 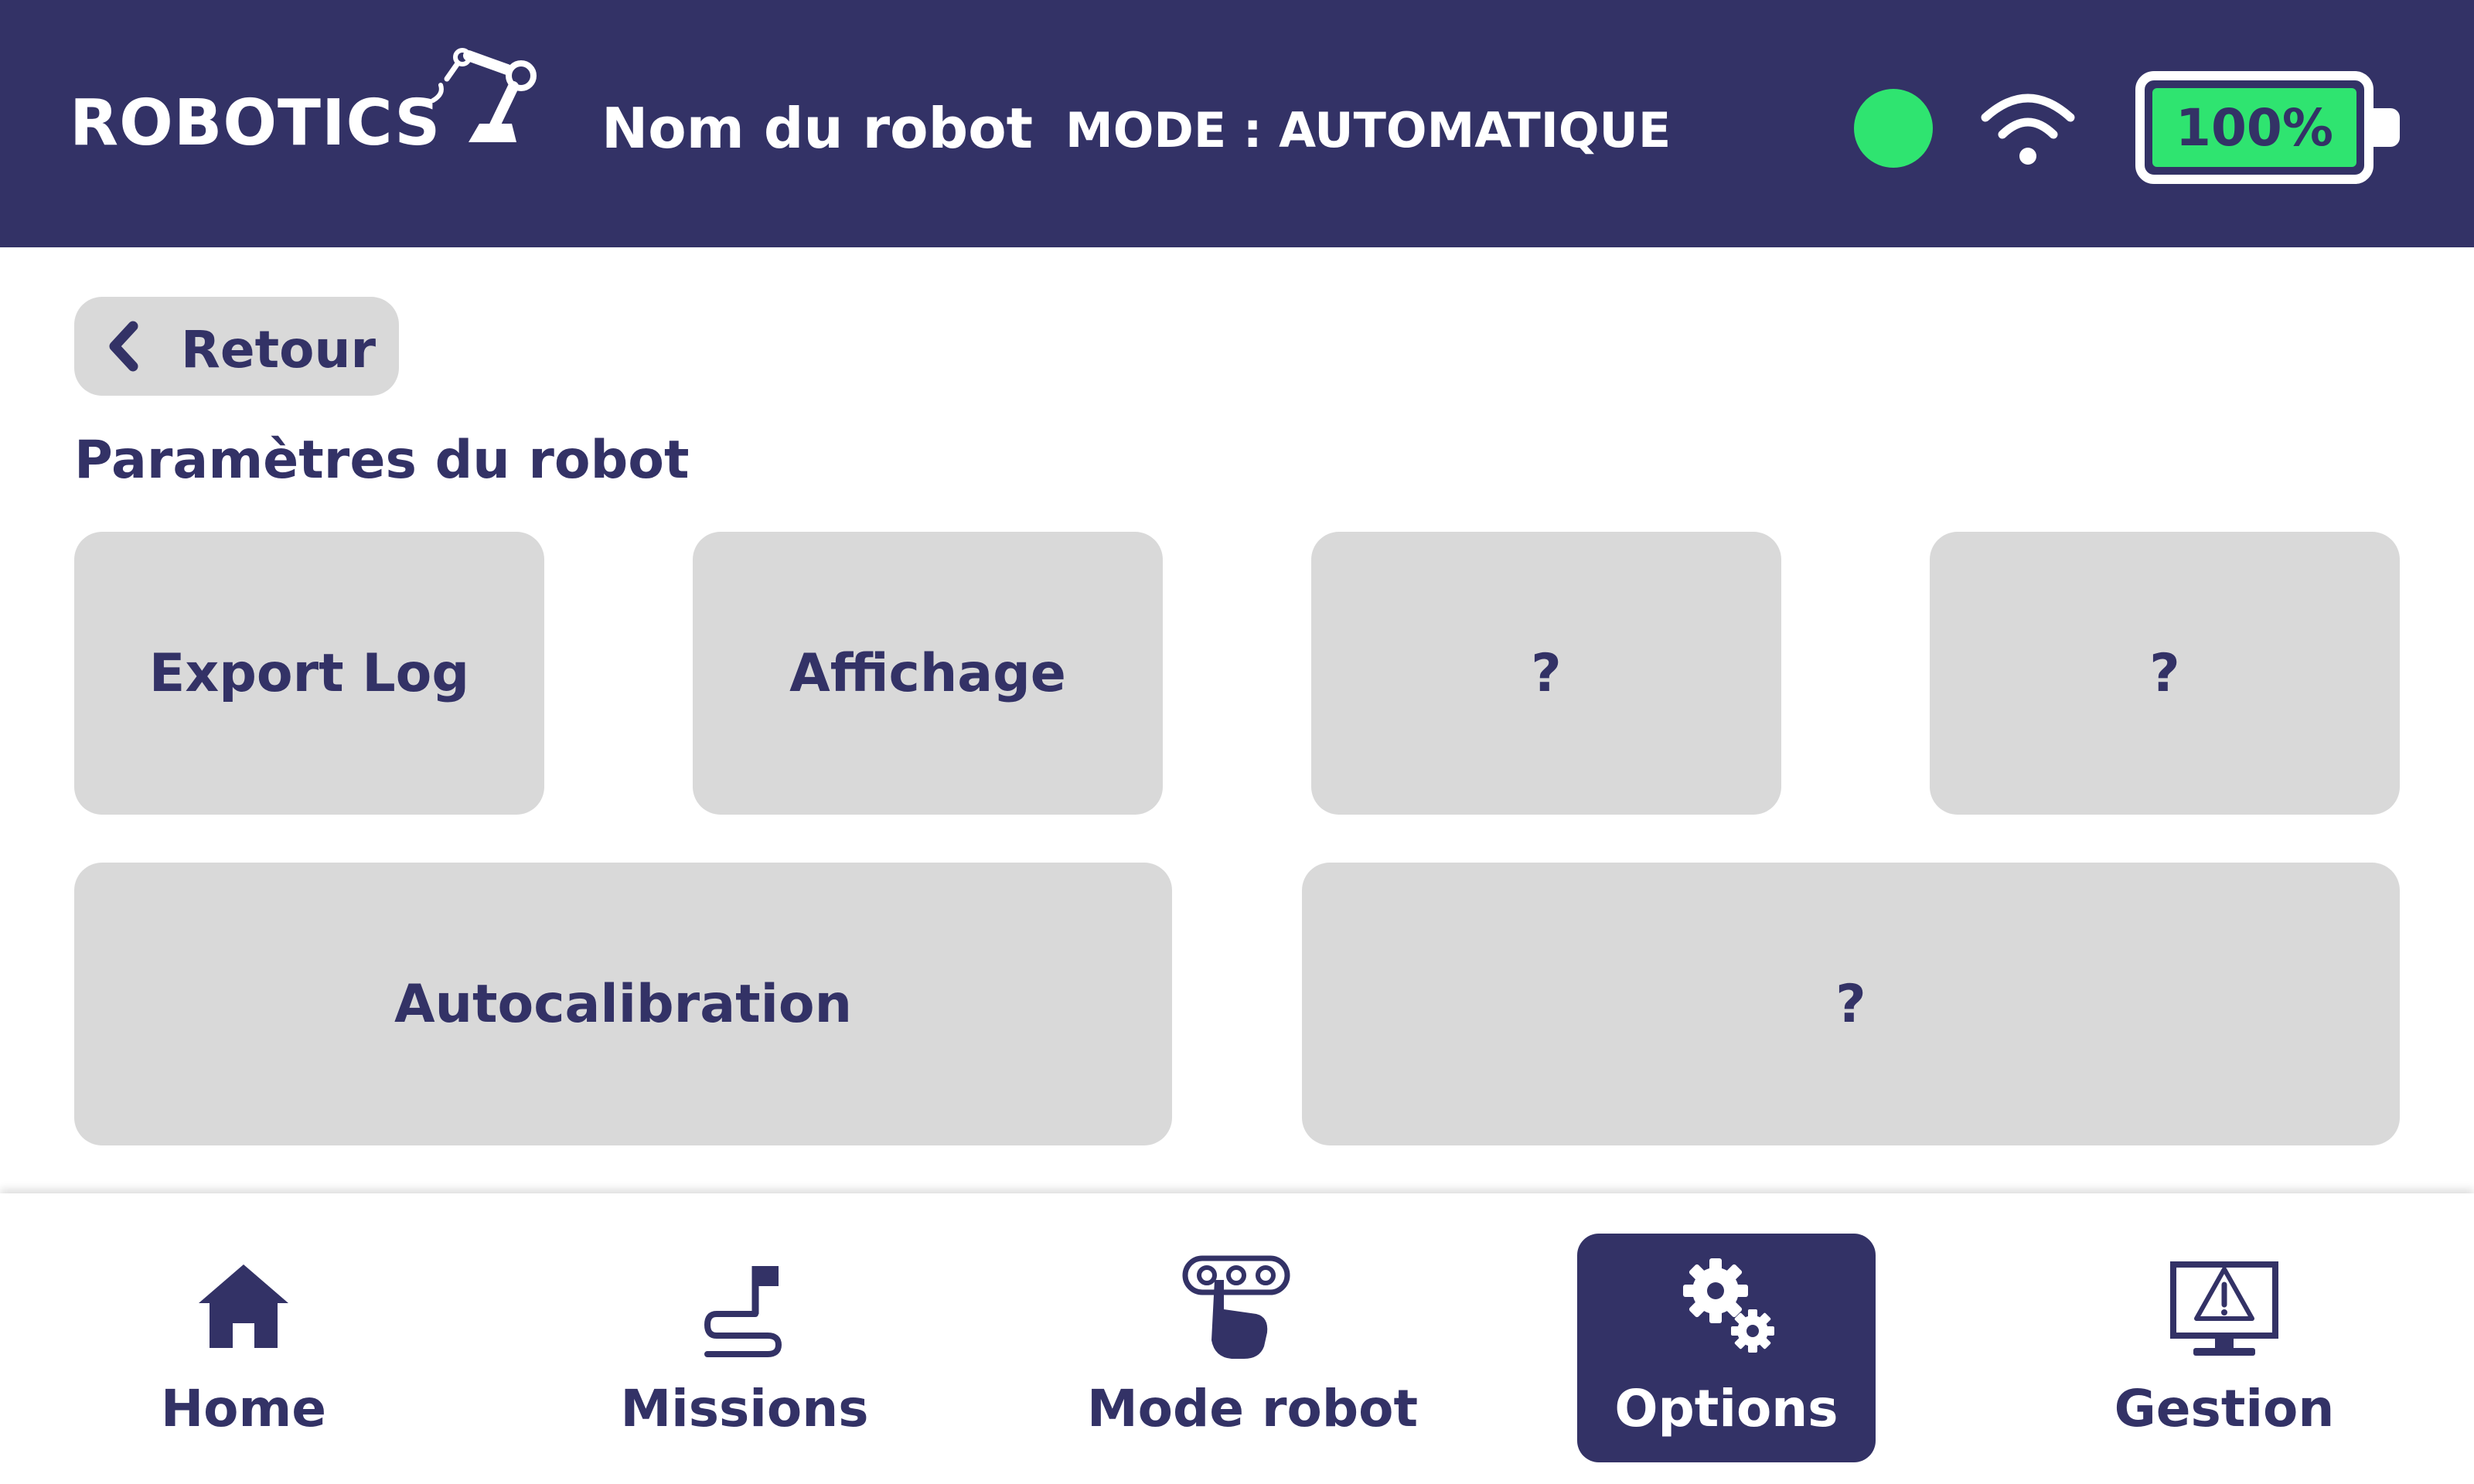 I want to click on nav-home: Home, so click(x=243, y=1348).